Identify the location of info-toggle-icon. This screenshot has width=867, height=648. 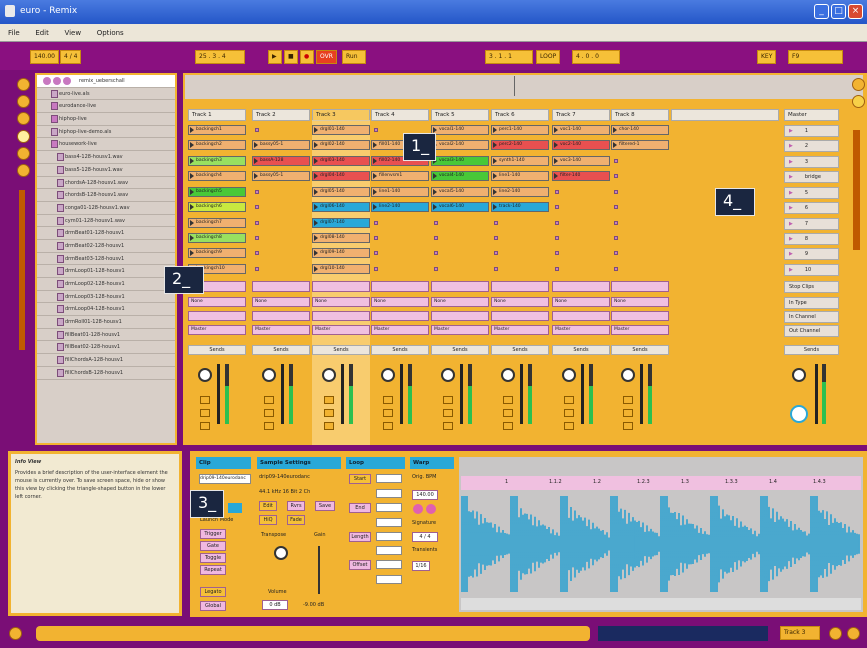
(15, 633).